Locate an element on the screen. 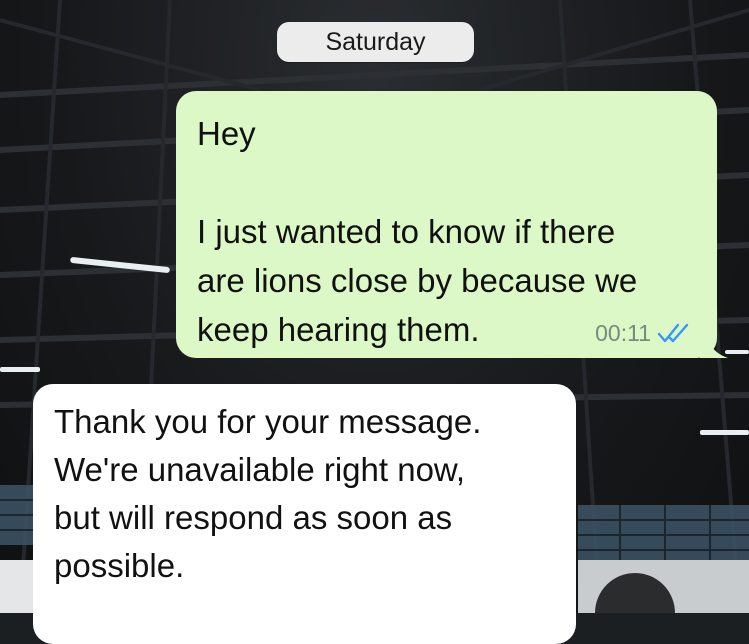 This screenshot has height=644, width=749. message-text-line: but will respond as soon as is located at coordinates (253, 517).